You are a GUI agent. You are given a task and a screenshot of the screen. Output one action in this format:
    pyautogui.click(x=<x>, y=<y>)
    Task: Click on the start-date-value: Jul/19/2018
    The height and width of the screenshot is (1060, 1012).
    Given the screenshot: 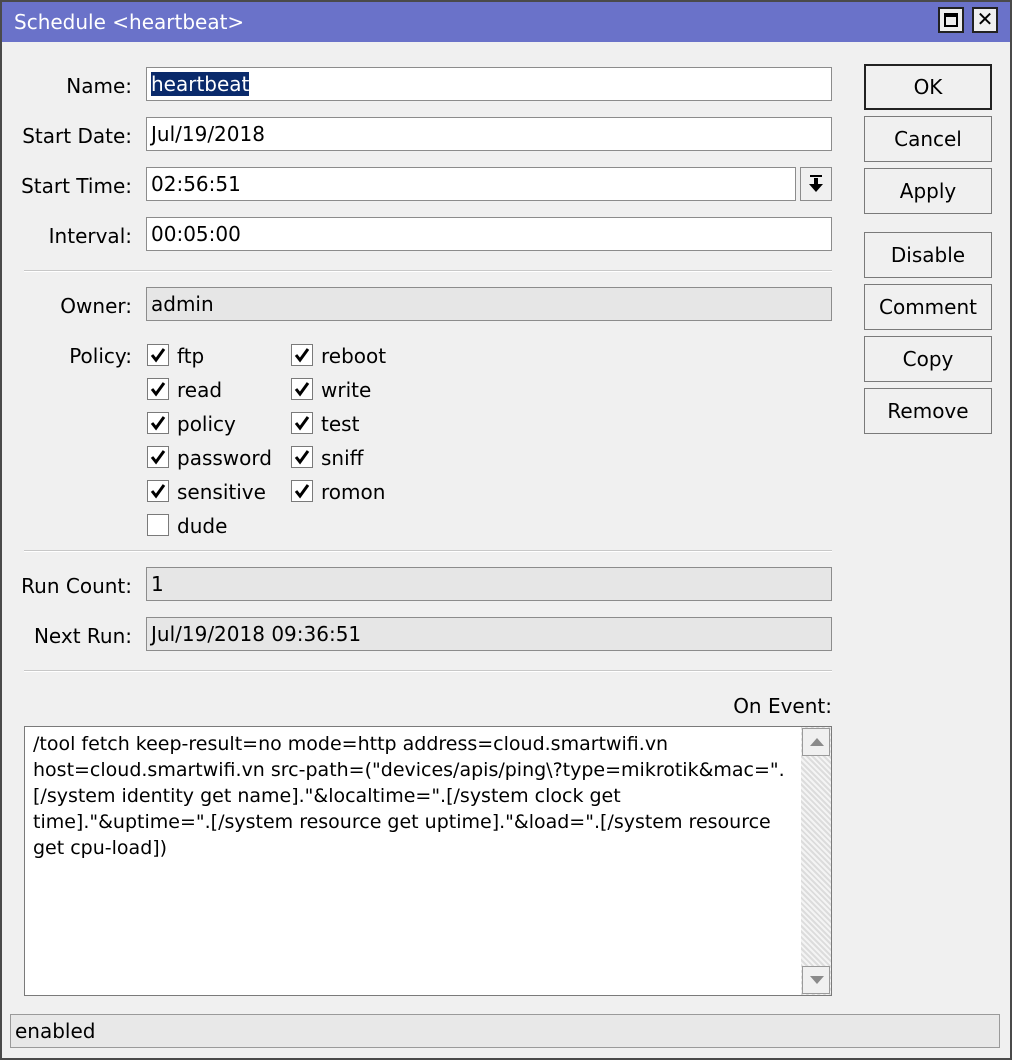 What is the action you would take?
    pyautogui.click(x=208, y=134)
    